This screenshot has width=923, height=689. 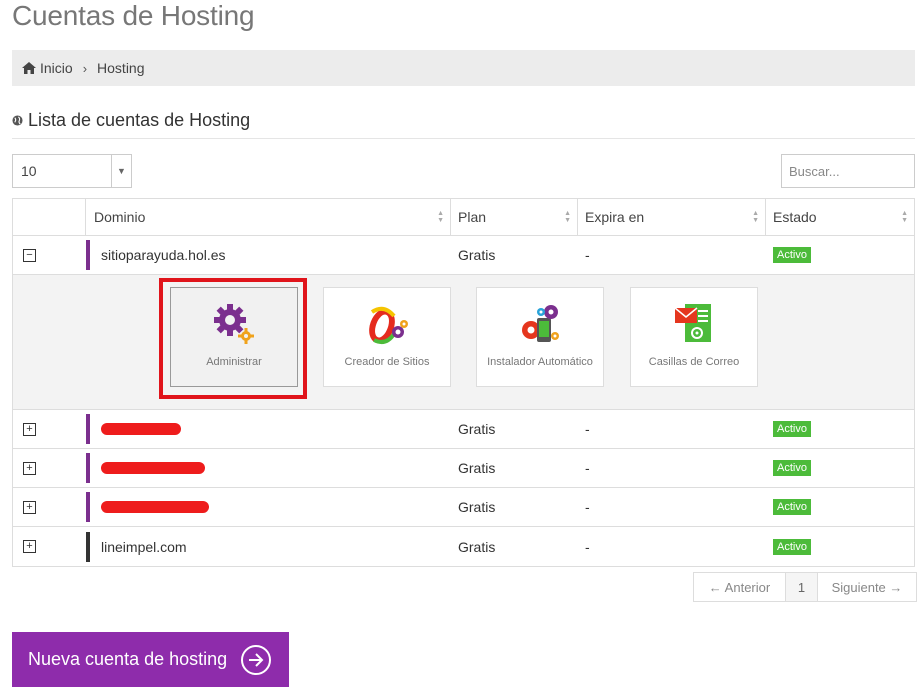 I want to click on page-length-value: 10, so click(x=29, y=171).